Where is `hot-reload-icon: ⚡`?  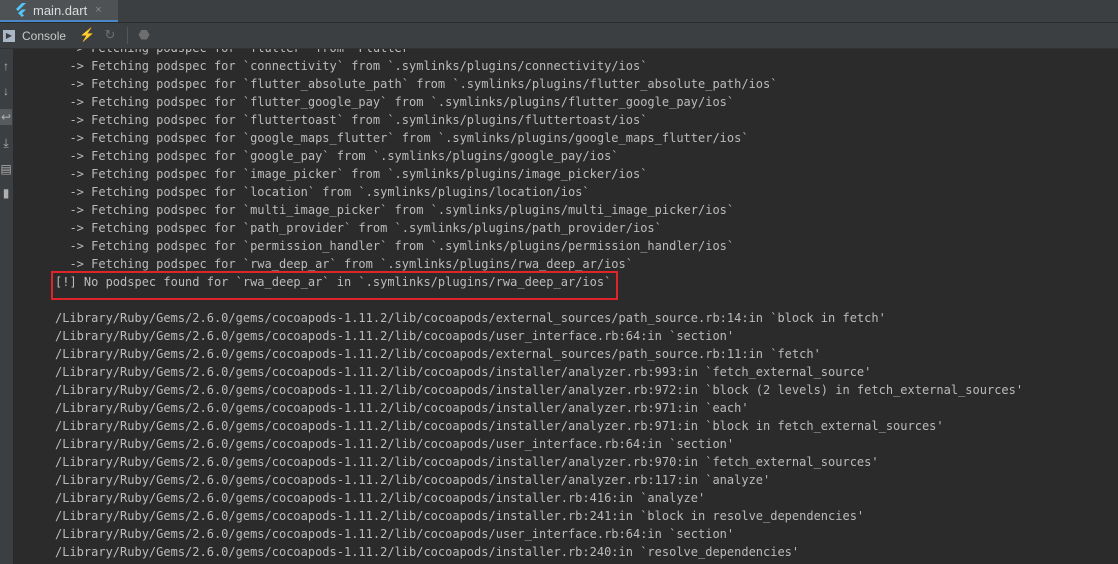 hot-reload-icon: ⚡ is located at coordinates (87, 35).